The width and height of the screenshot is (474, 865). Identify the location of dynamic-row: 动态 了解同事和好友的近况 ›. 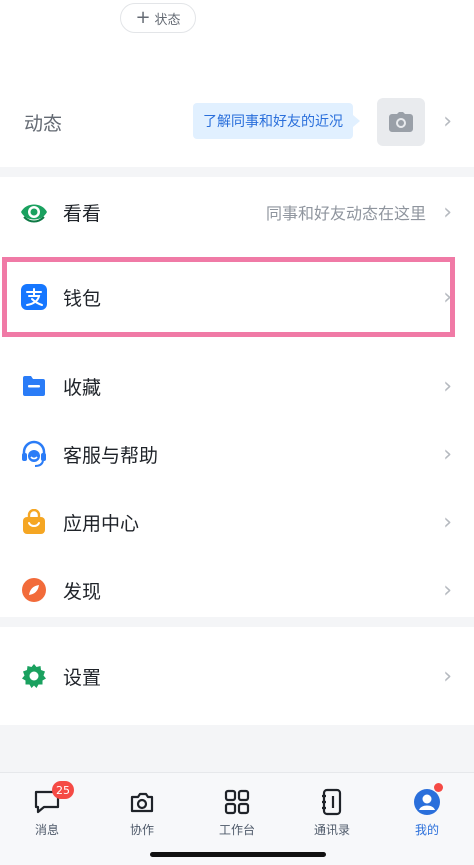
(237, 123).